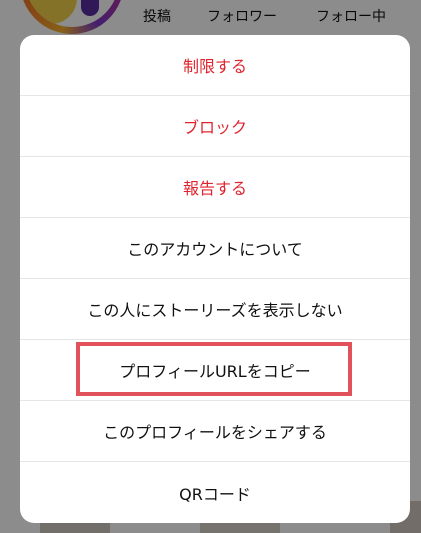 The width and height of the screenshot is (421, 533). What do you see at coordinates (215, 431) in the screenshot?
I see `share-profile-button: このプロフィールをシェアする` at bounding box center [215, 431].